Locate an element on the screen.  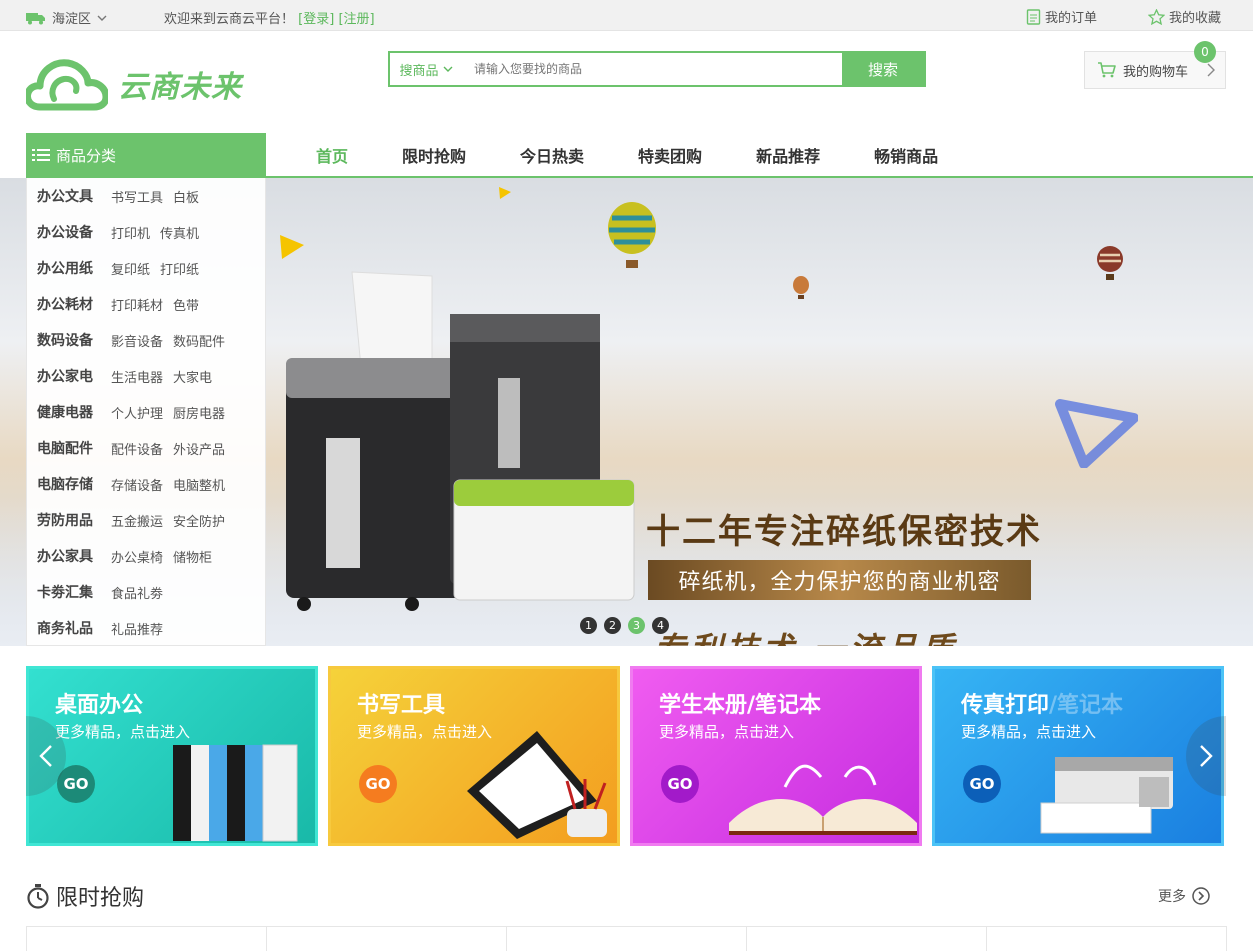
nav-item-flash-sale: 限时抢购 is located at coordinates (434, 155).